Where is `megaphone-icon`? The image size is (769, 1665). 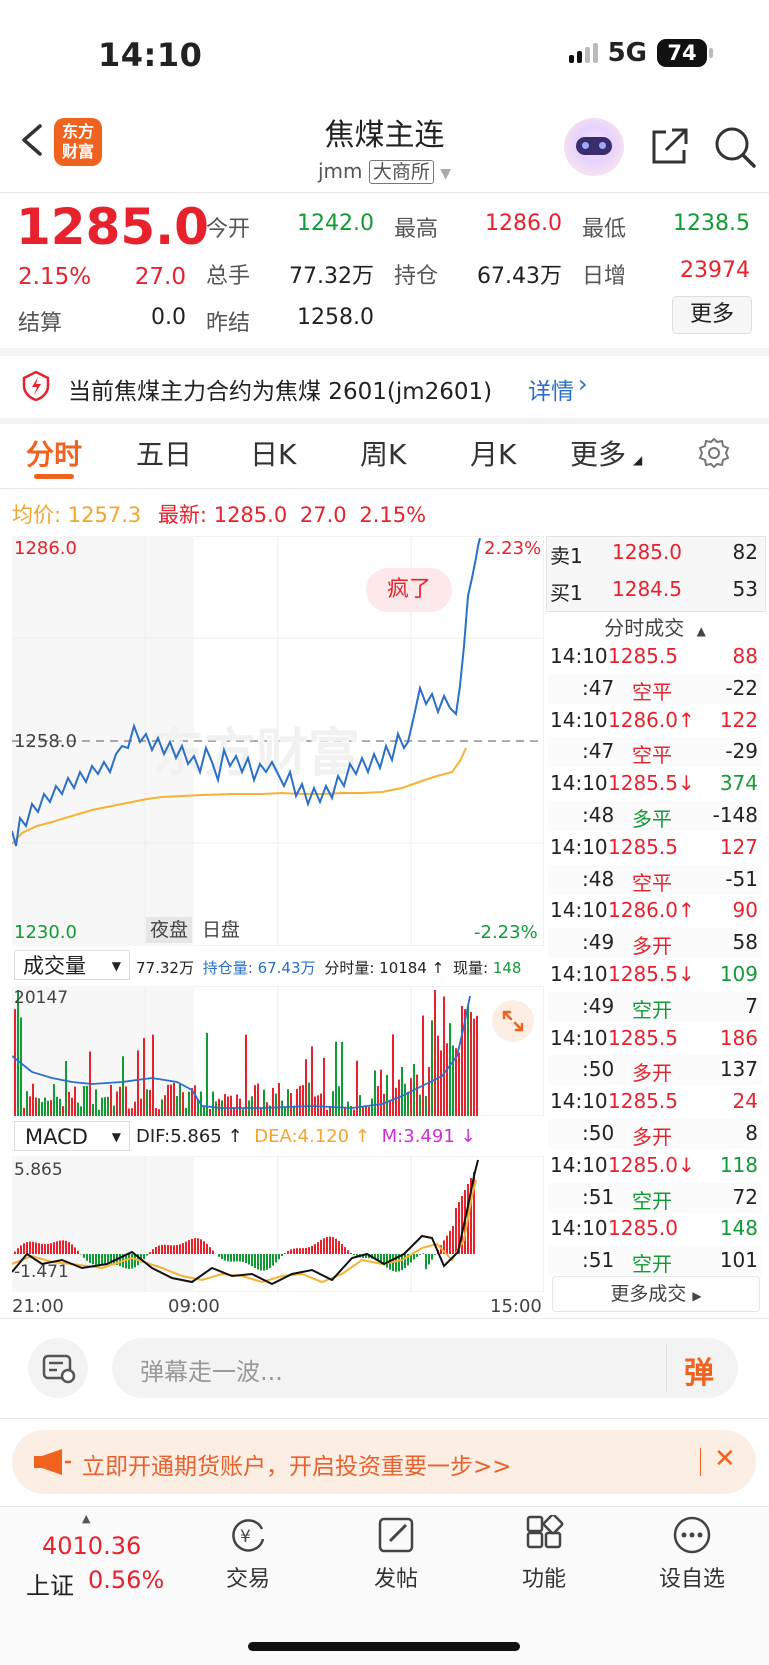 megaphone-icon is located at coordinates (52, 1462).